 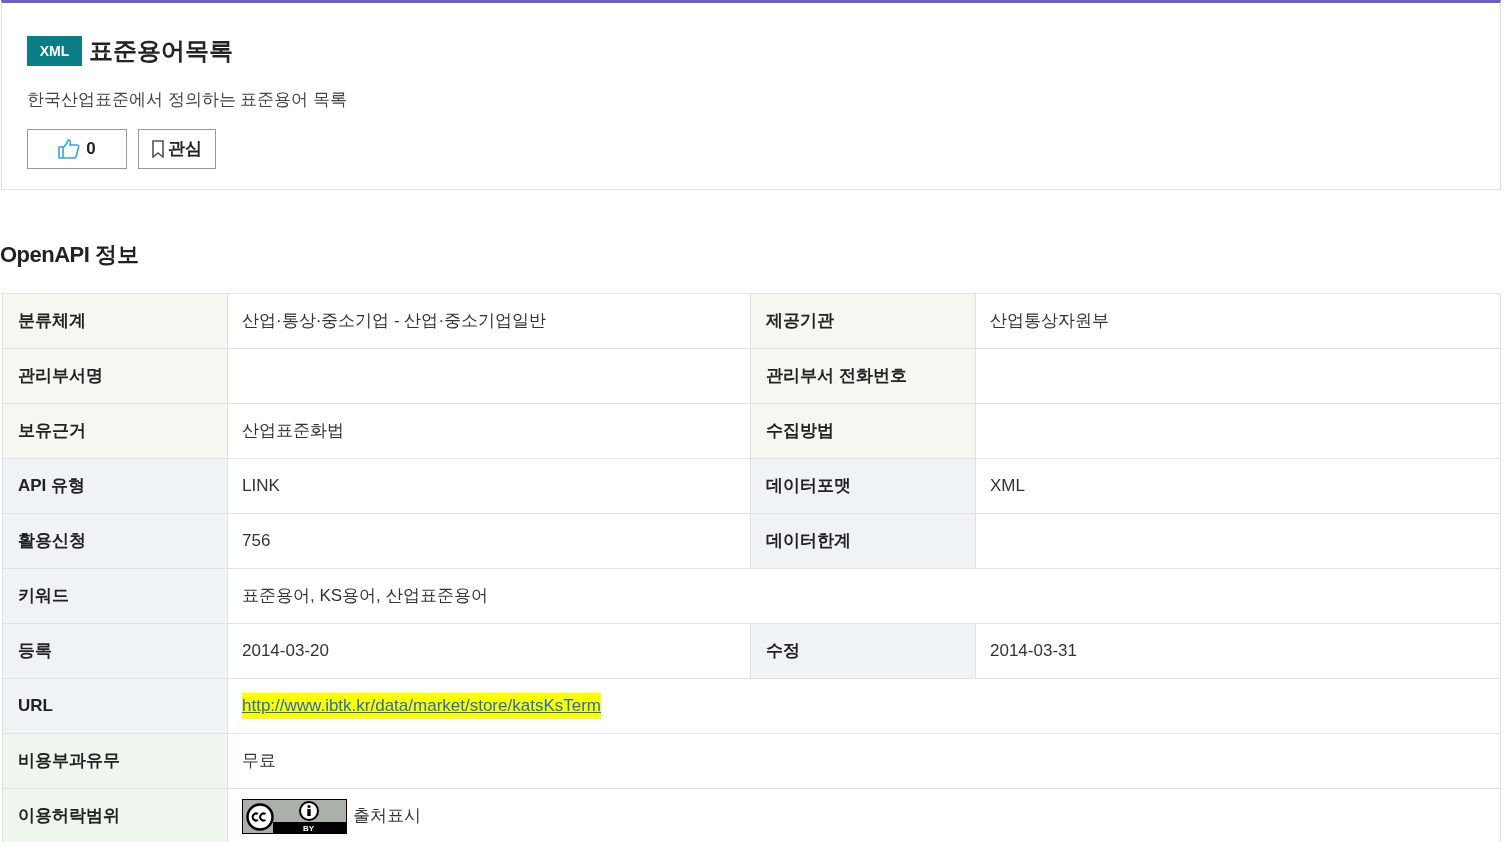 I want to click on bookmark-icon, so click(x=158, y=148).